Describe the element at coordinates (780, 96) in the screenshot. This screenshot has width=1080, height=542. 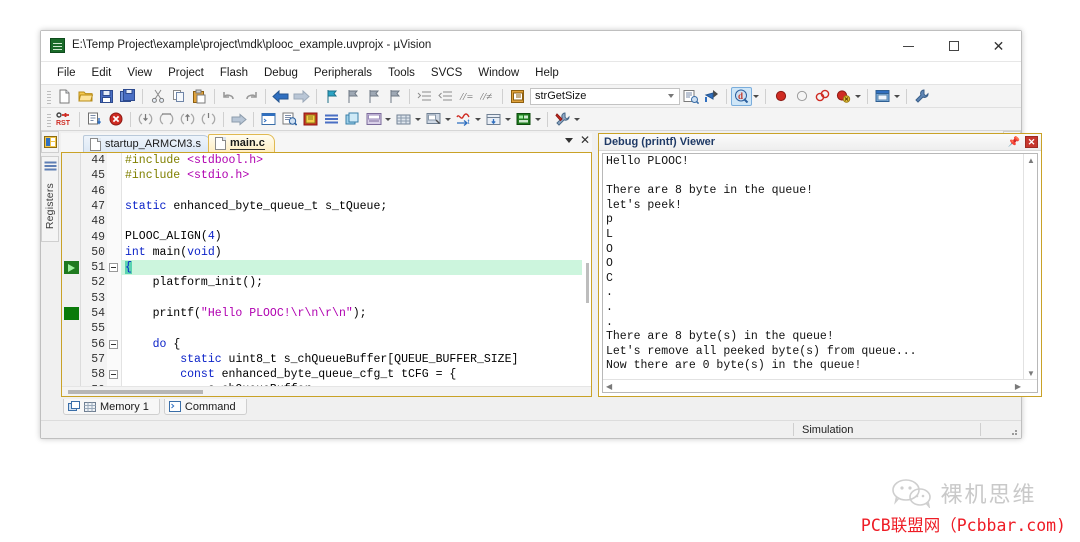
I see `insert-breakpoint-icon` at that location.